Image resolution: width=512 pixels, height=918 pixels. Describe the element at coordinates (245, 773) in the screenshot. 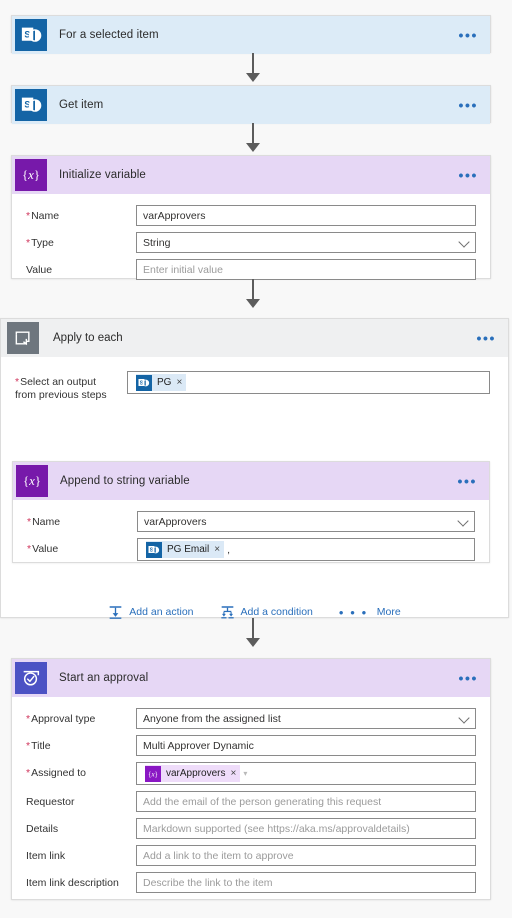

I see `text-caret: ▾` at that location.